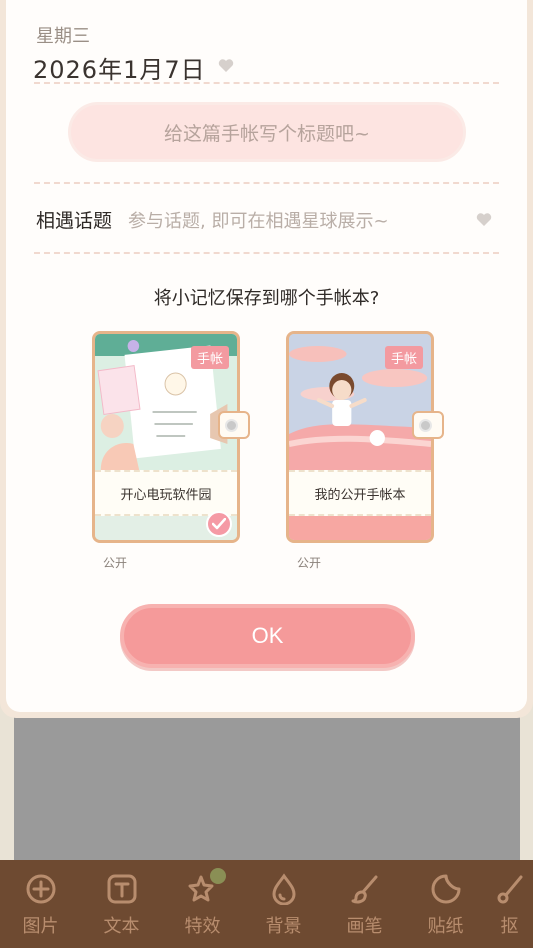  I want to click on notebook-card: 手帐 开心电玩软件园, so click(171, 437).